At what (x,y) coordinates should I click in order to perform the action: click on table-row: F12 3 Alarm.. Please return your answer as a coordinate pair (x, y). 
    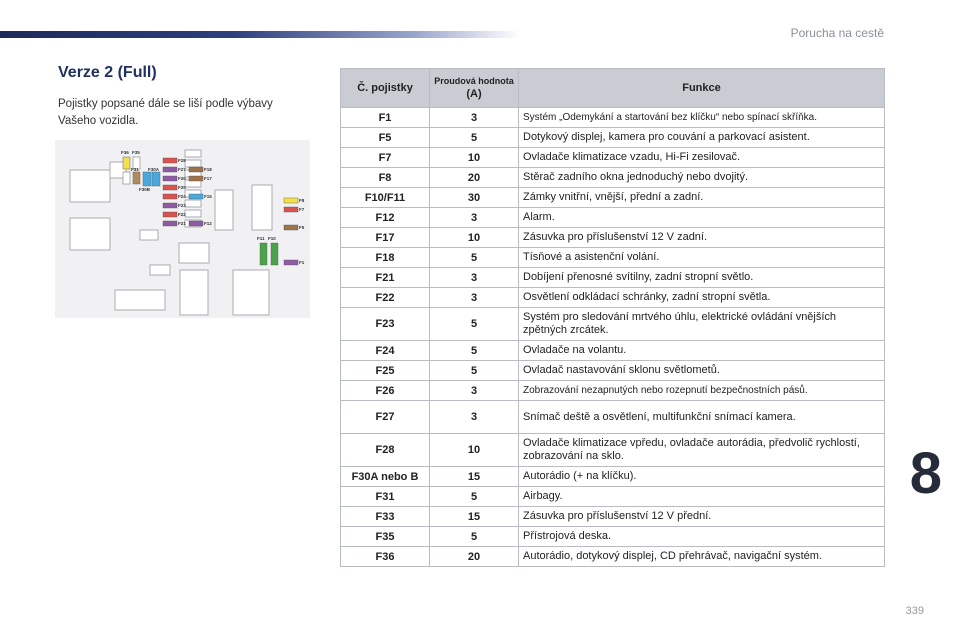
    Looking at the image, I should click on (612, 217).